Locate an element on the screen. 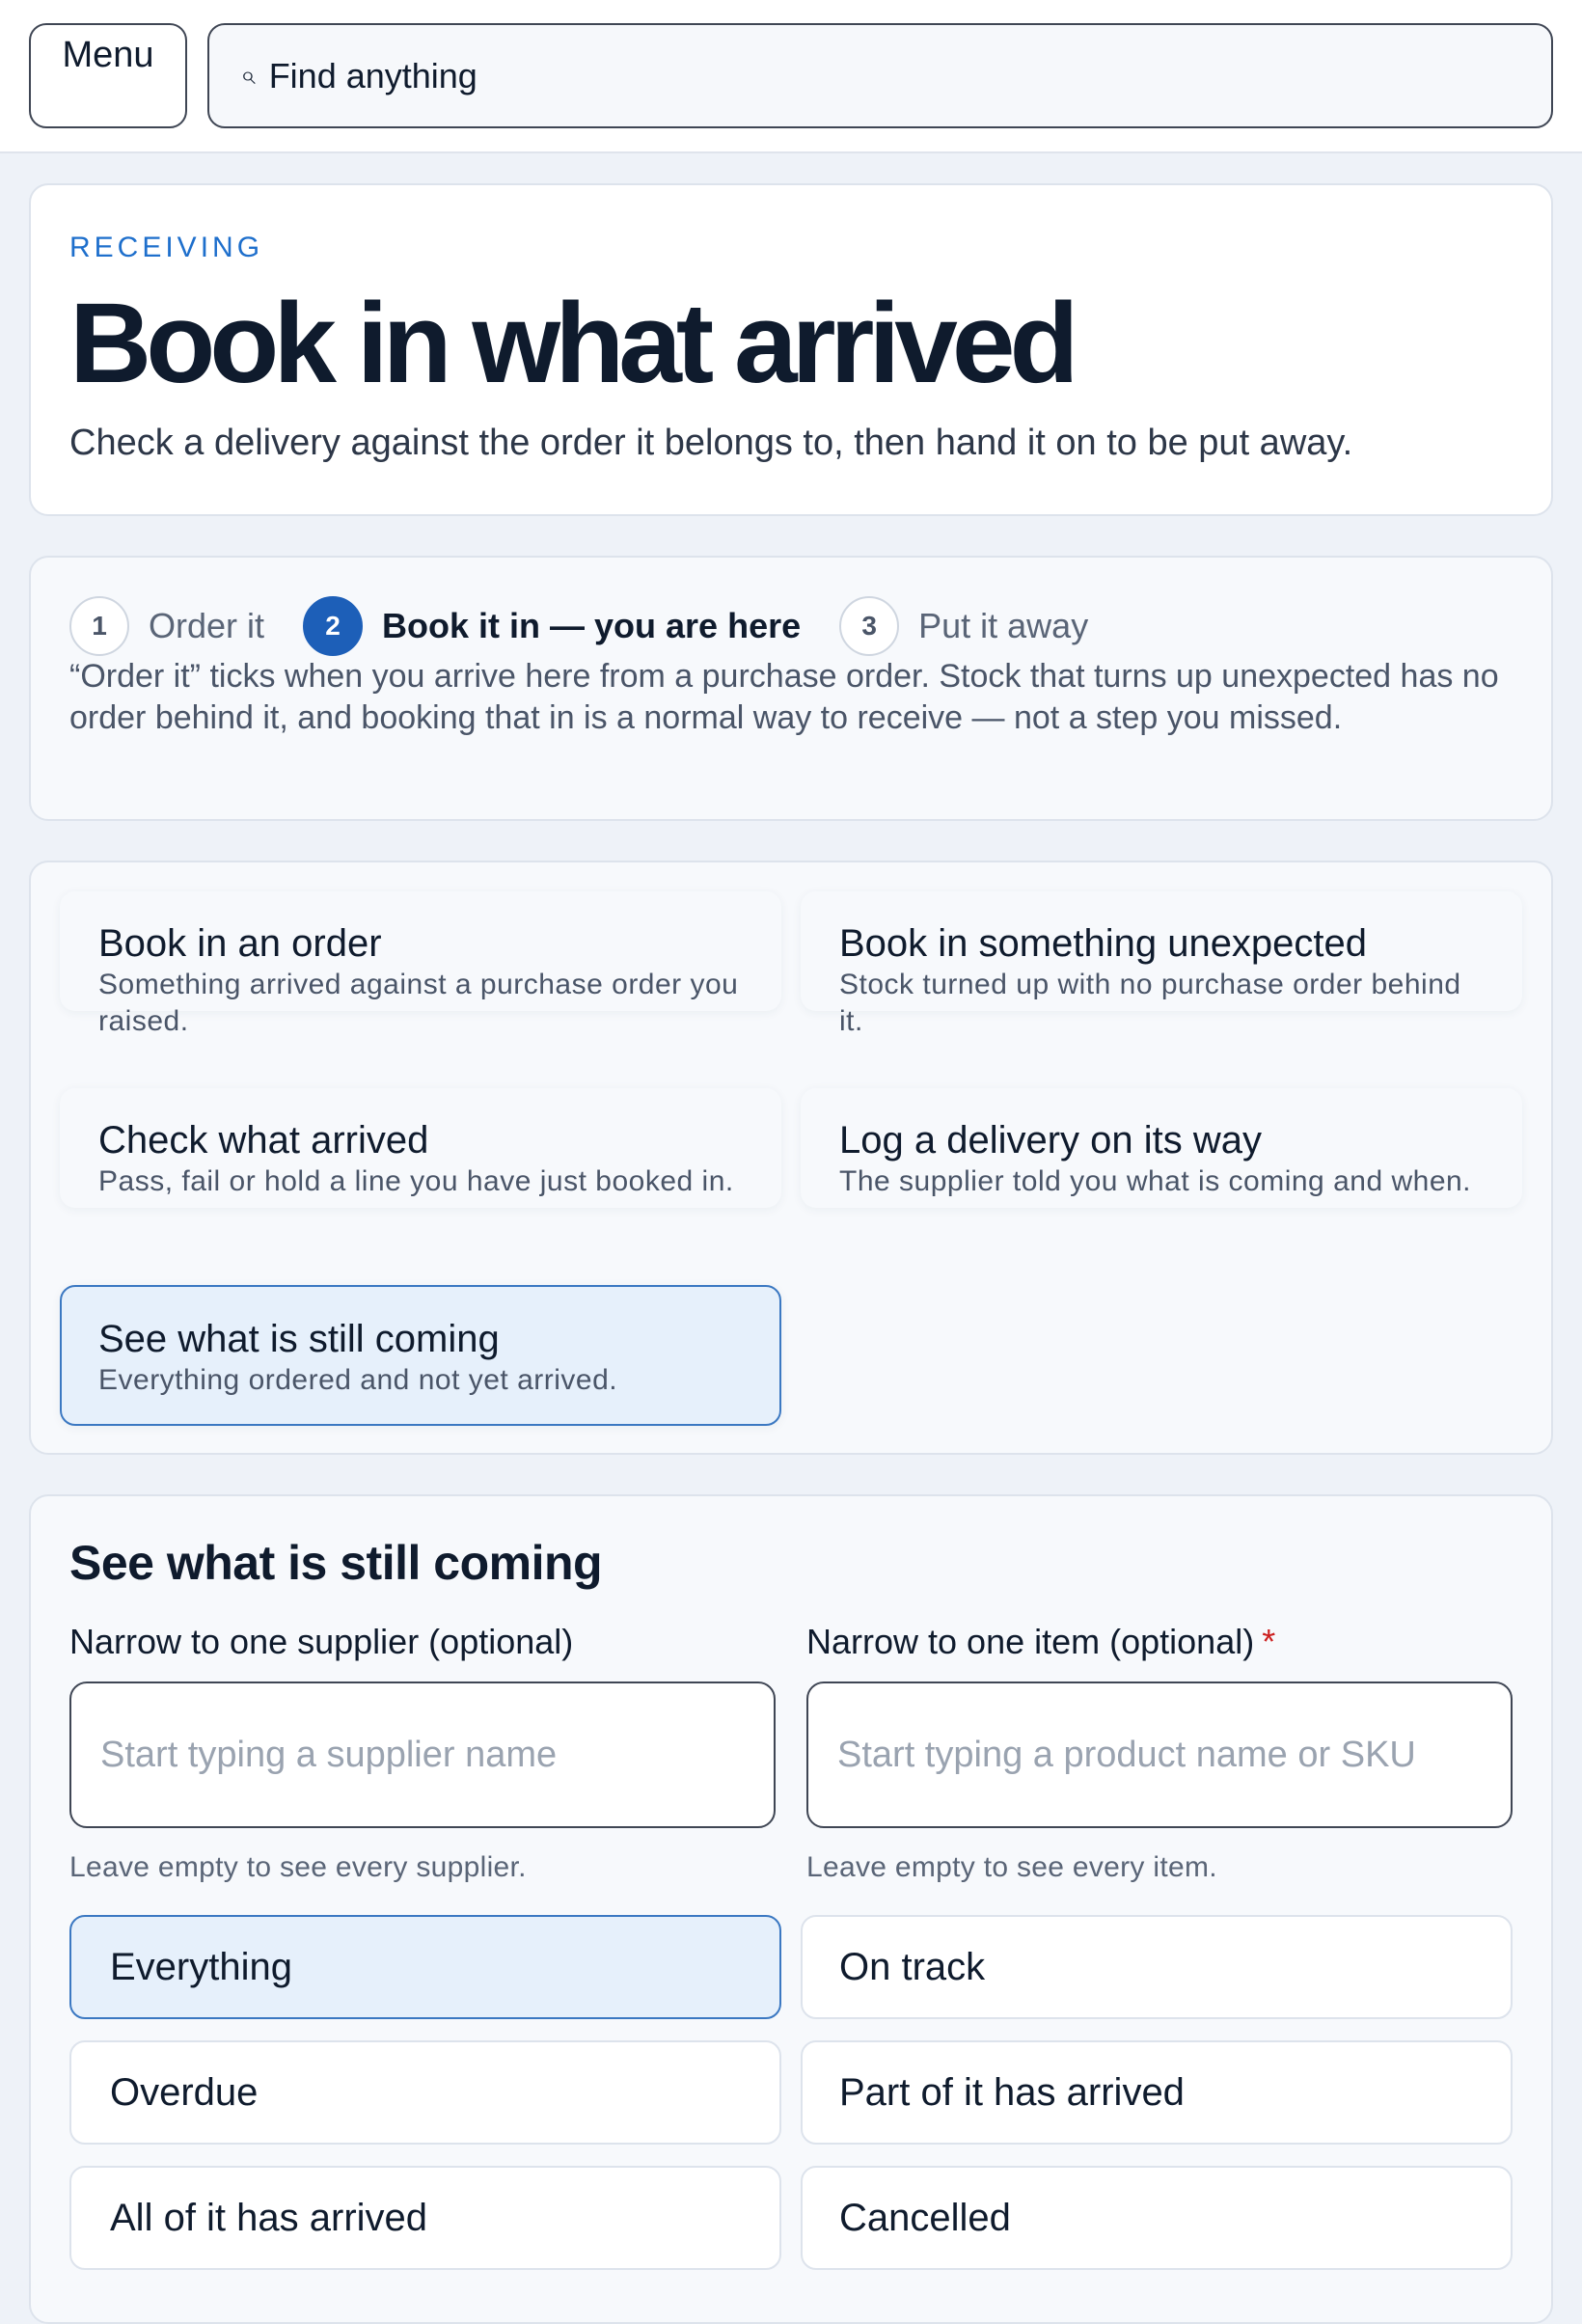 The height and width of the screenshot is (2324, 1582). top-bar: Menu ⌕ Find anything is located at coordinates (791, 76).